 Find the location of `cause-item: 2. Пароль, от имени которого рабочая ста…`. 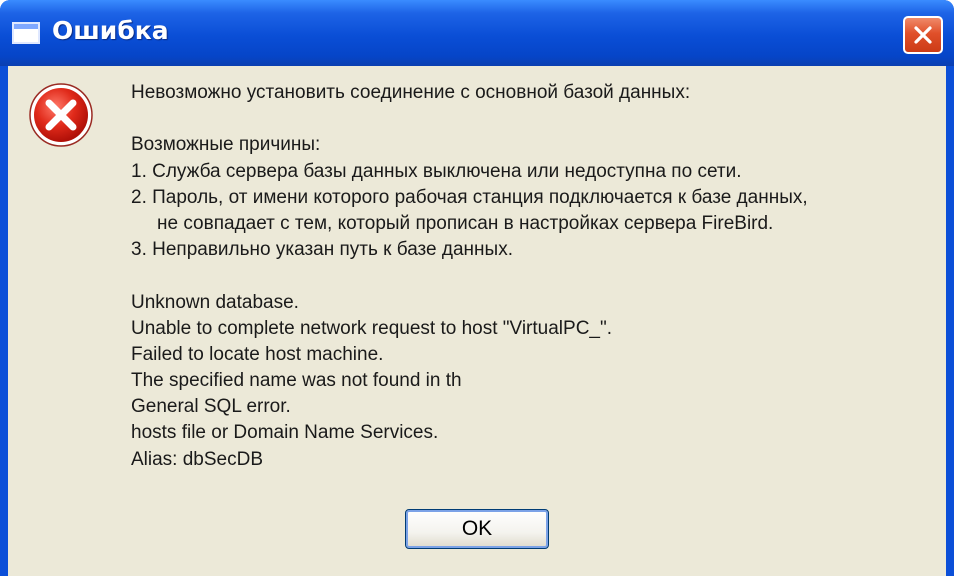

cause-item: 2. Пароль, от имени которого рабочая ста… is located at coordinates (469, 197).